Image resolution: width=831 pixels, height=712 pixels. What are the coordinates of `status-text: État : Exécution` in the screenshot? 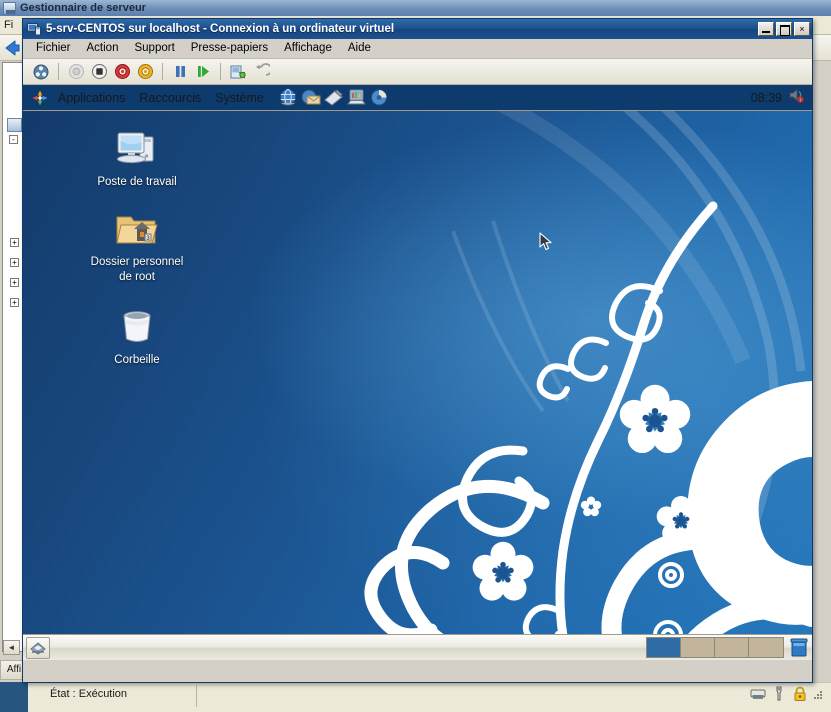 It's located at (89, 694).